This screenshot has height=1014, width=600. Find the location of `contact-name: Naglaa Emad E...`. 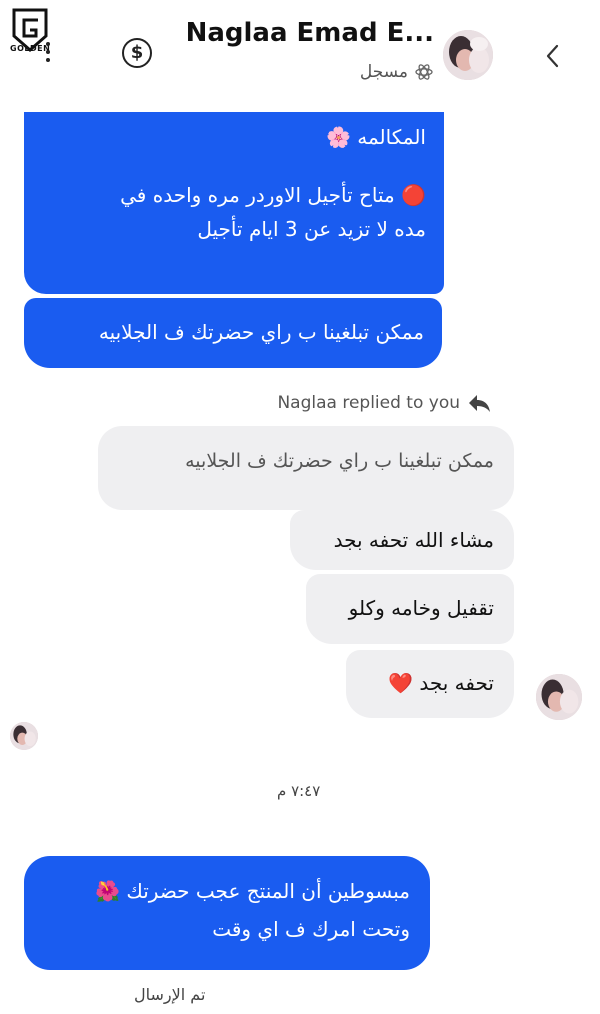

contact-name: Naglaa Emad E... is located at coordinates (310, 33).